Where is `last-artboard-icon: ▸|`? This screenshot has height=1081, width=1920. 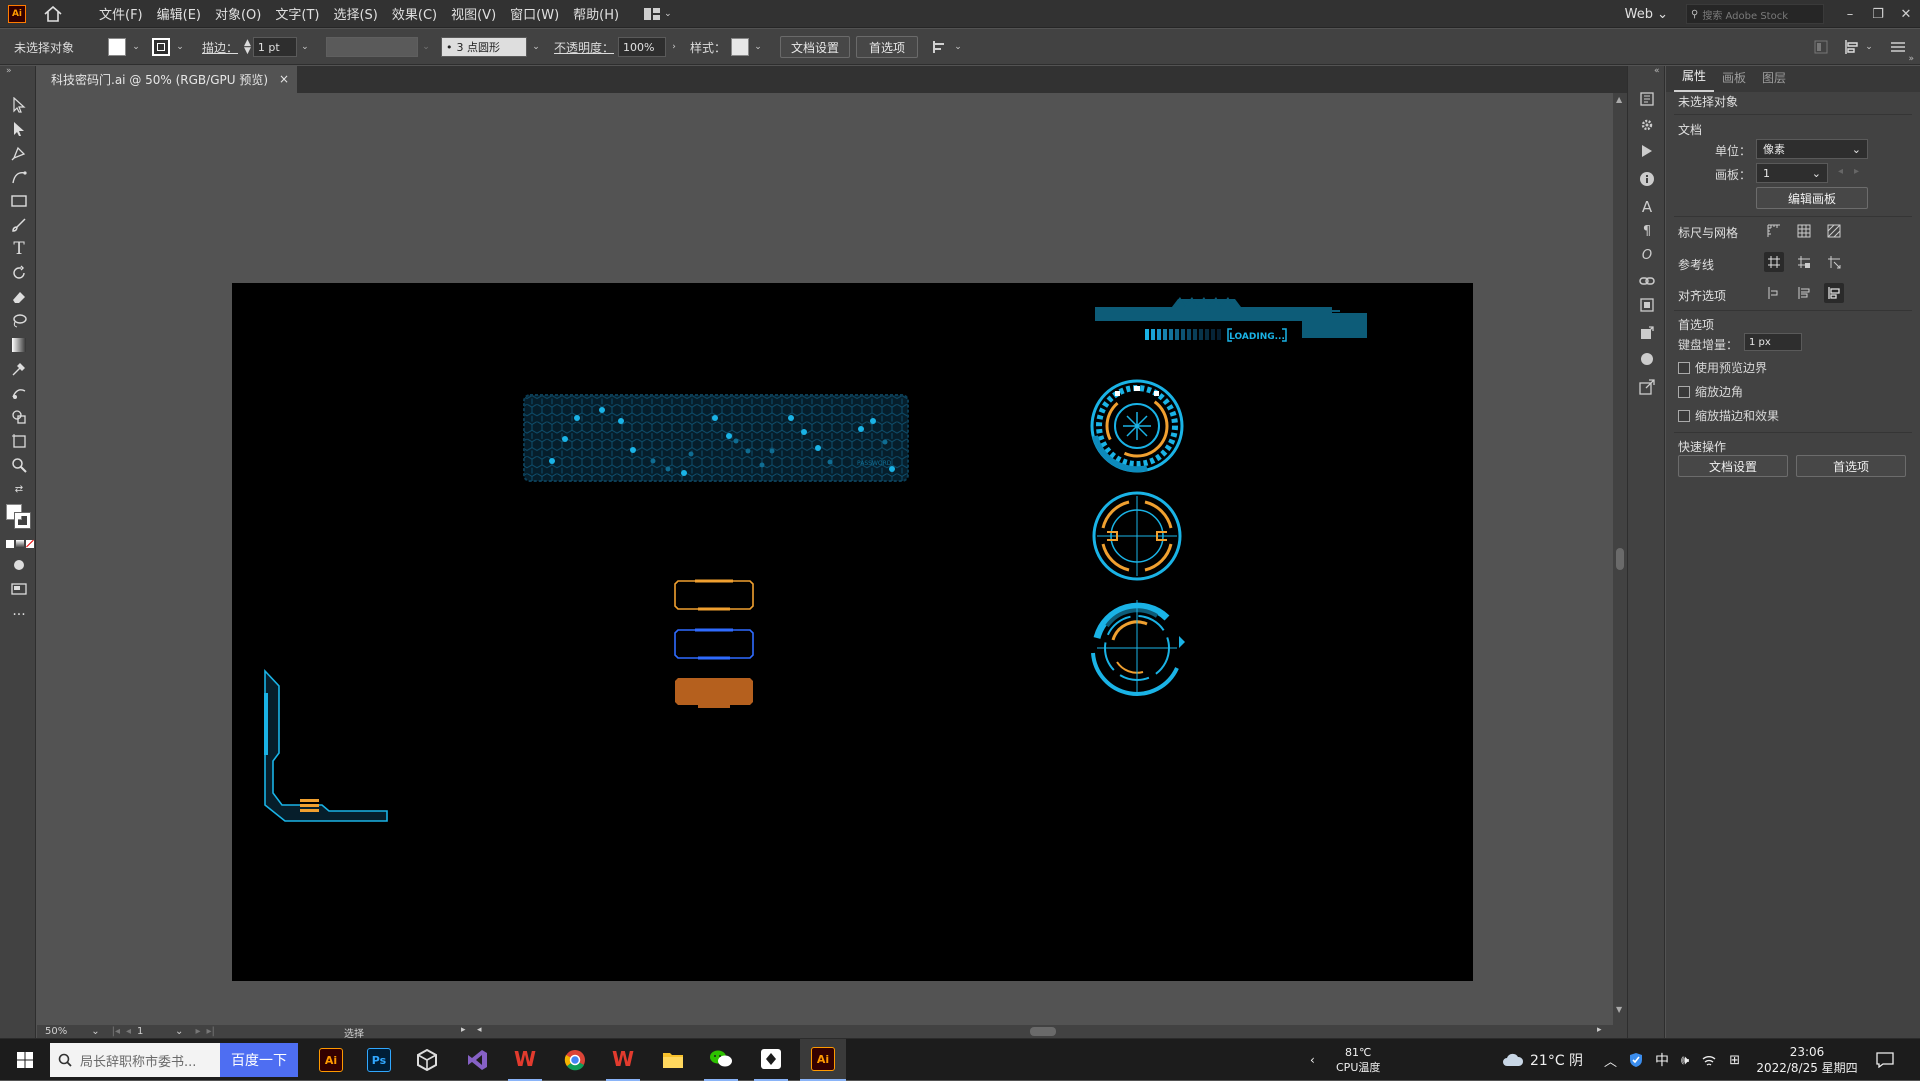
last-artboard-icon: ▸| is located at coordinates (210, 1031).